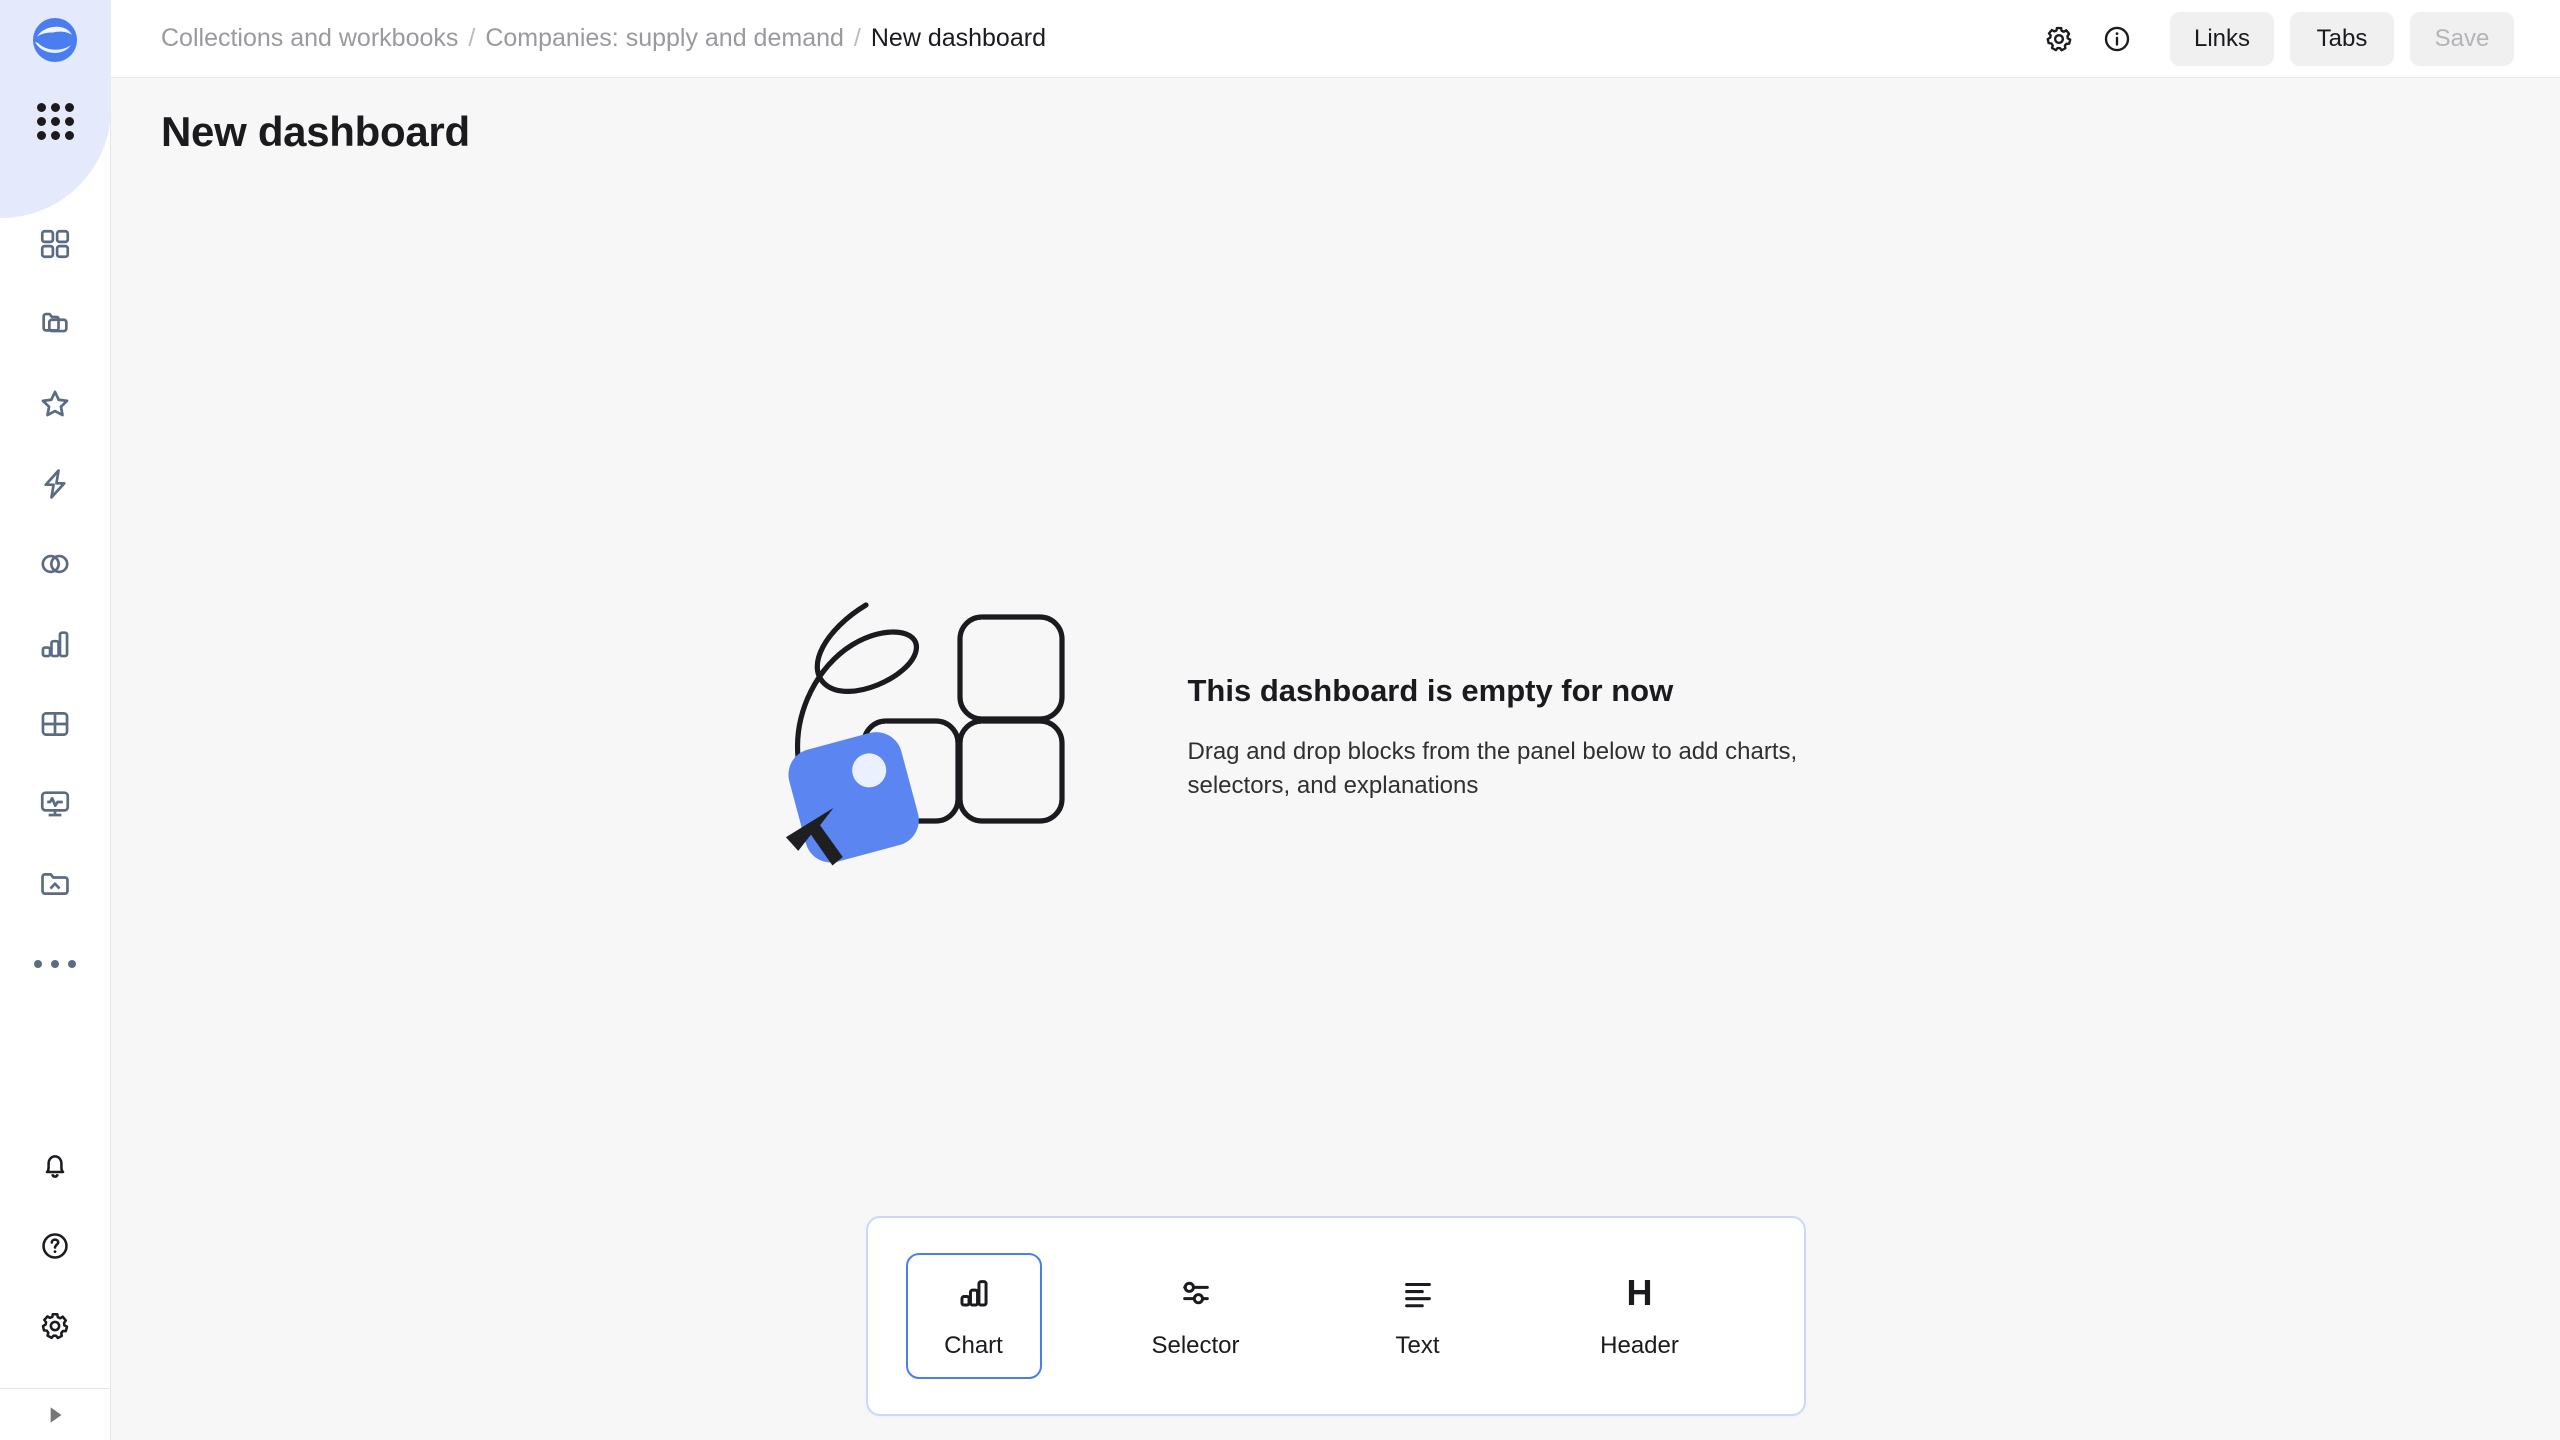  I want to click on header-h-glyph: H, so click(1639, 1292).